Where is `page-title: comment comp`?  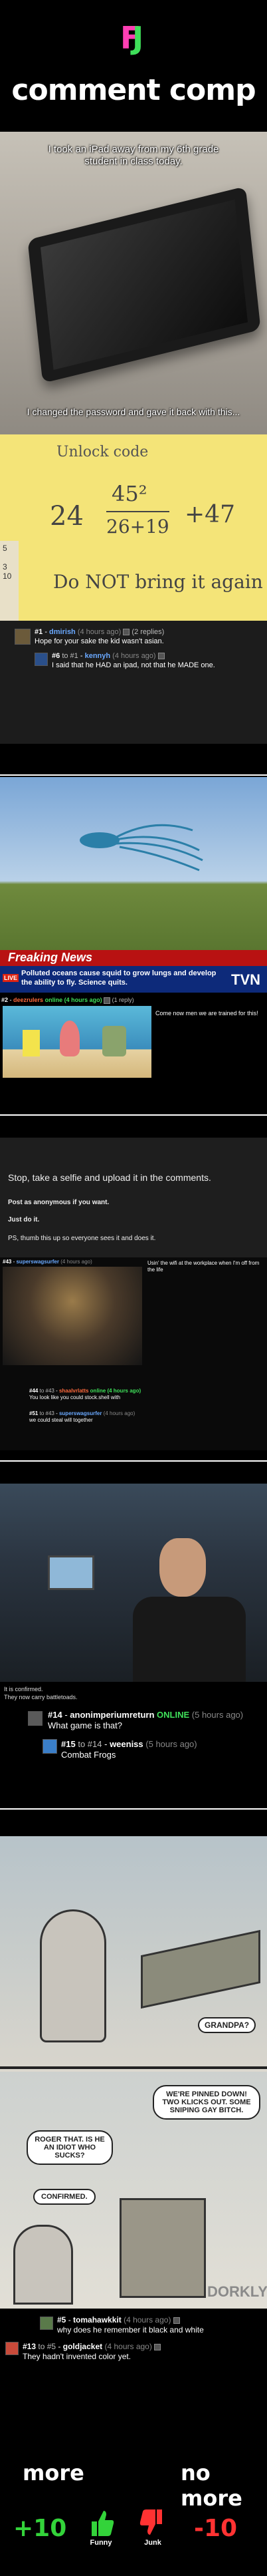 page-title: comment comp is located at coordinates (133, 90).